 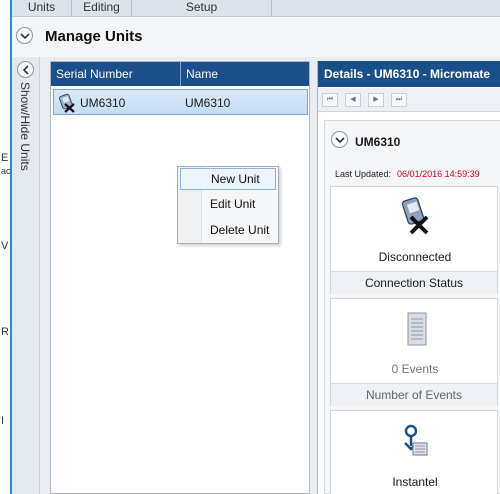 What do you see at coordinates (414, 240) in the screenshot?
I see `connection-status-card: Disconnected Connection Status` at bounding box center [414, 240].